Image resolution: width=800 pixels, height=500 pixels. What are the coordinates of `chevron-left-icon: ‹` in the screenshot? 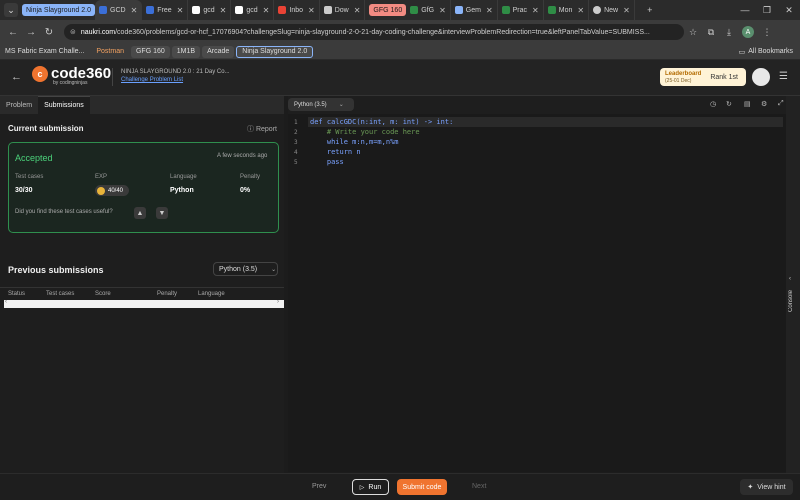 It's located at (790, 279).